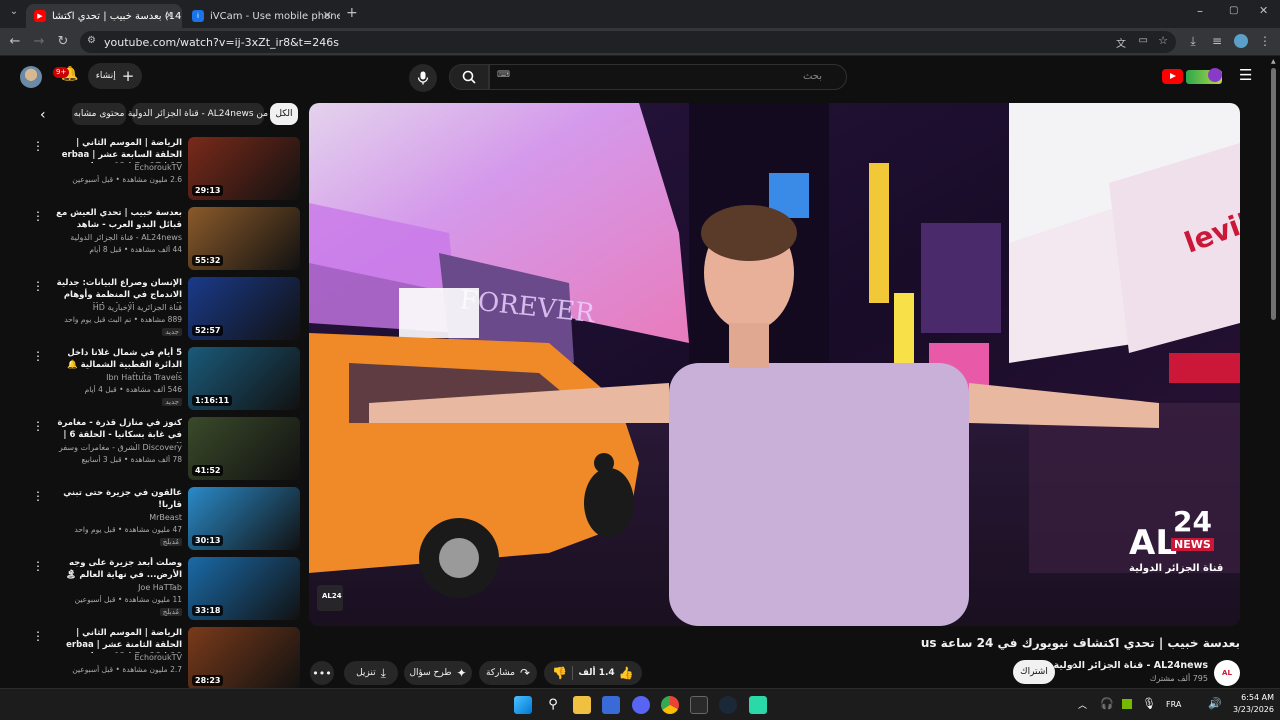  Describe the element at coordinates (244, 238) in the screenshot. I see `video-thumbnail: 55:32` at that location.